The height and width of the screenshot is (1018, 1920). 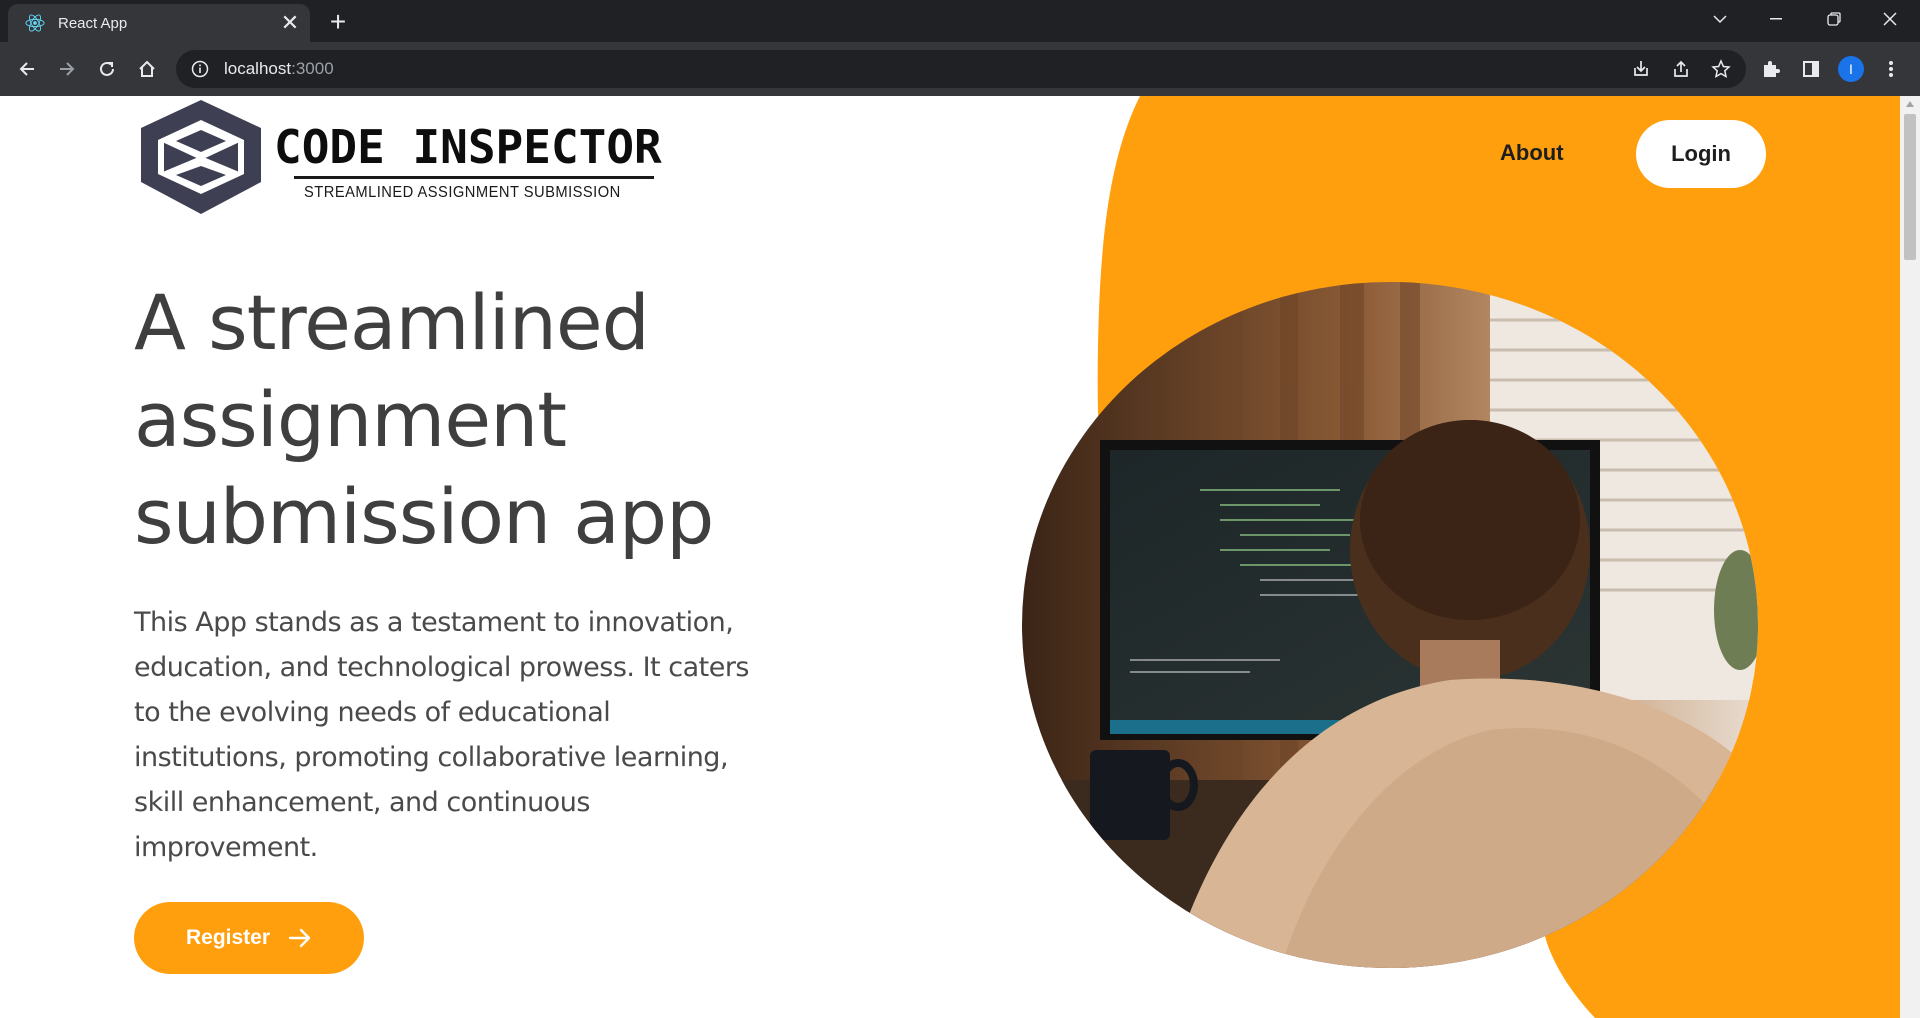 I want to click on star-icon, so click(x=1721, y=69).